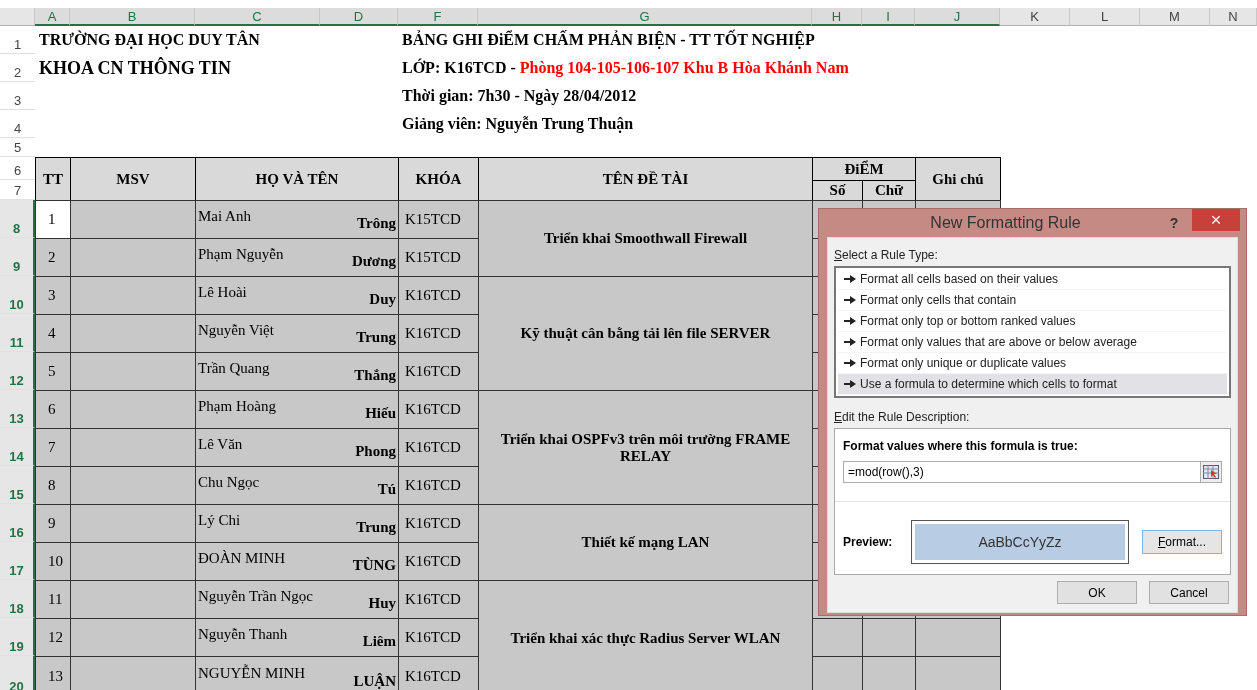  What do you see at coordinates (359, 17) in the screenshot?
I see `column-header: D` at bounding box center [359, 17].